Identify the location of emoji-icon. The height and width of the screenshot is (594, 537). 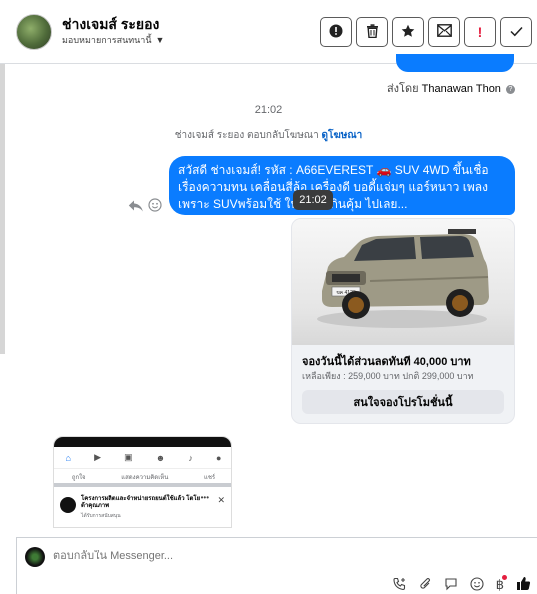
(477, 585).